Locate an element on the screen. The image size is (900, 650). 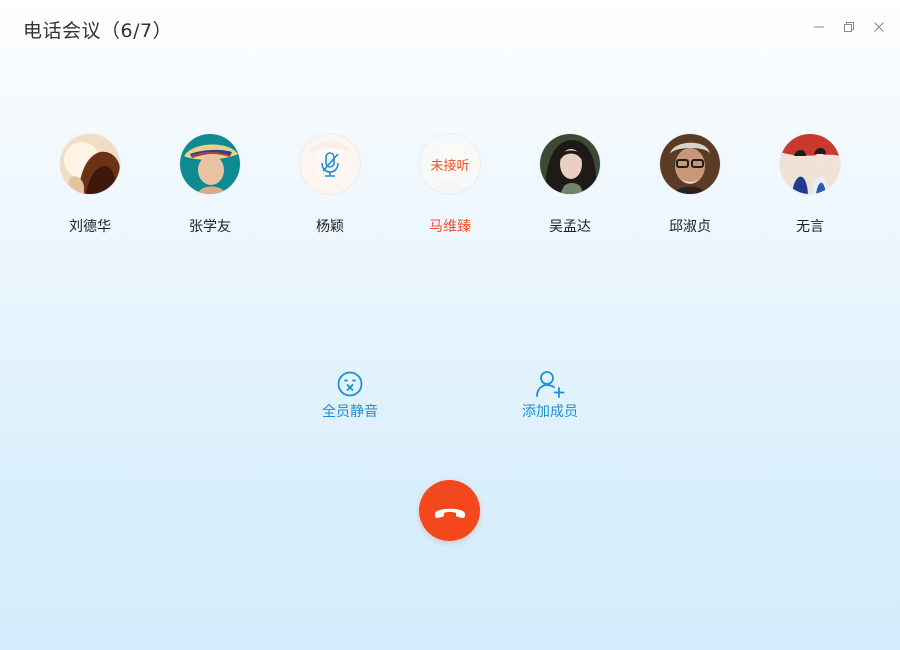
missed-call-badge: 未接听 is located at coordinates (450, 166).